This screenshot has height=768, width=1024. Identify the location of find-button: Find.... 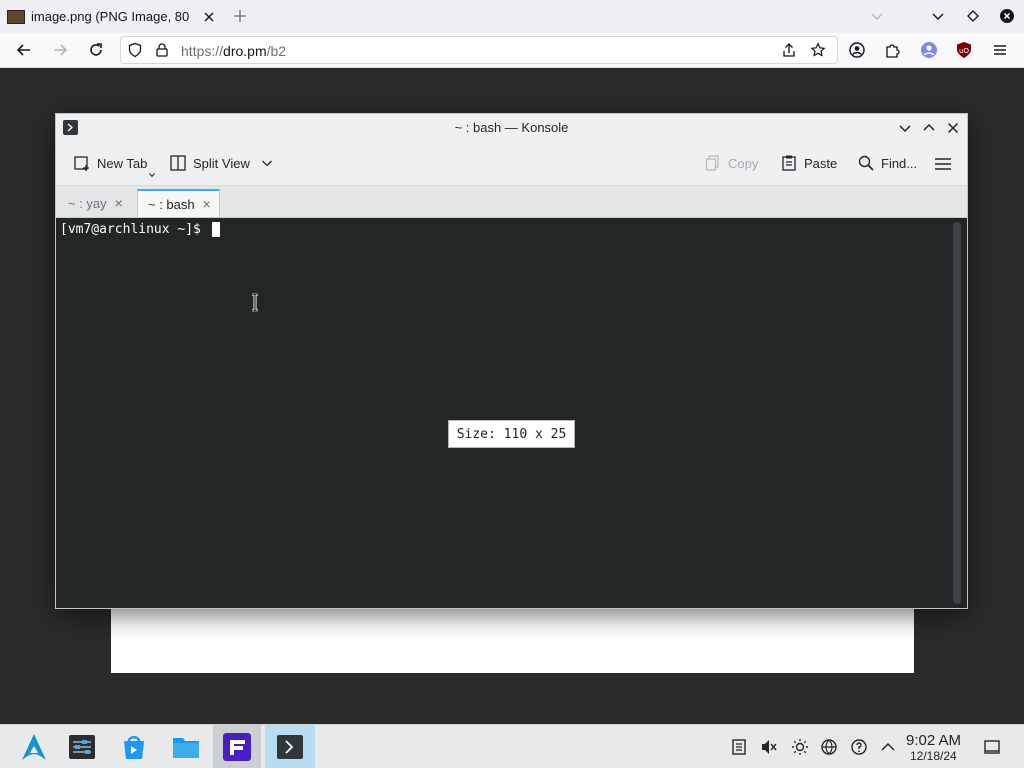
(887, 163).